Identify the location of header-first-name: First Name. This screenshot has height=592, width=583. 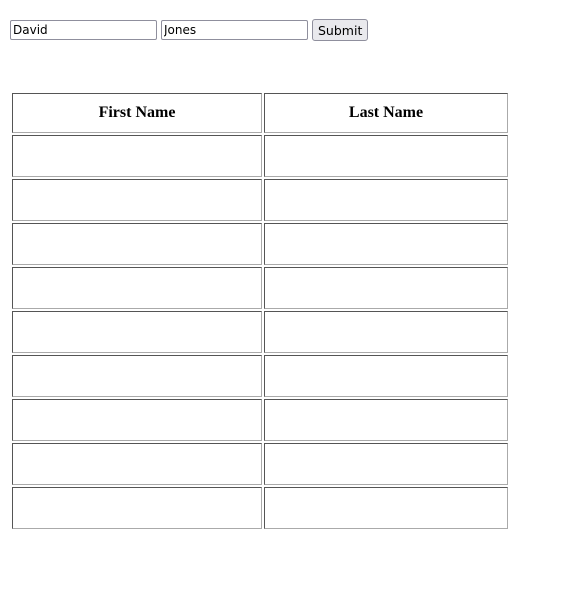
(137, 113).